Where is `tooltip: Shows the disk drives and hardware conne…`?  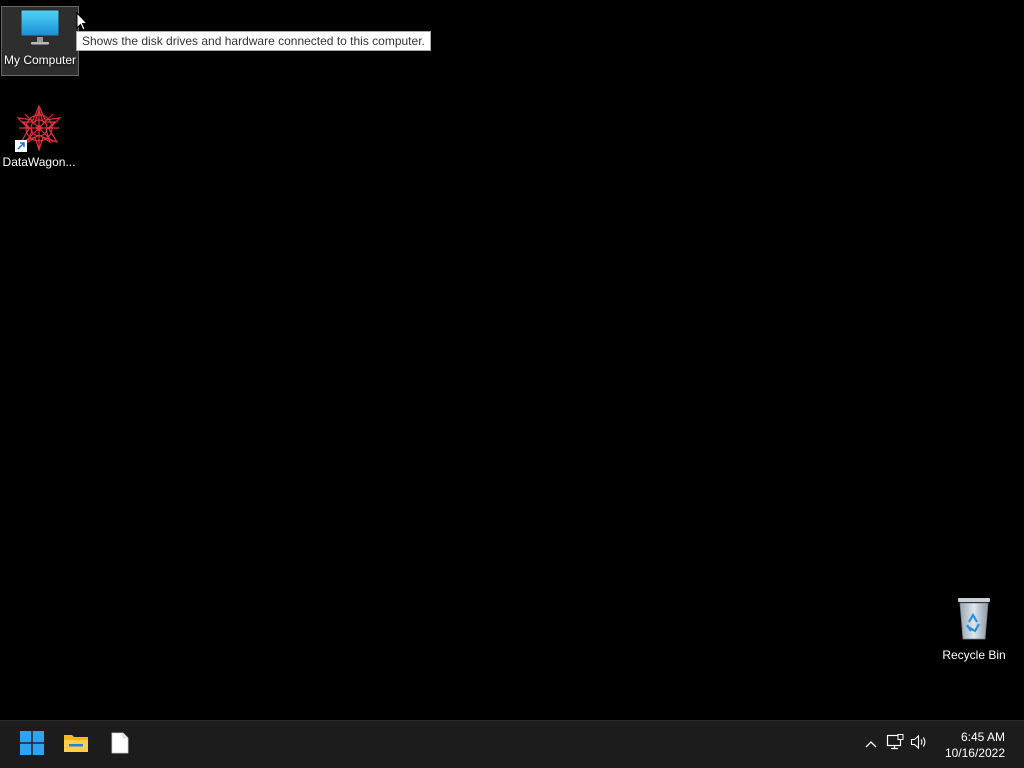 tooltip: Shows the disk drives and hardware conne… is located at coordinates (253, 41).